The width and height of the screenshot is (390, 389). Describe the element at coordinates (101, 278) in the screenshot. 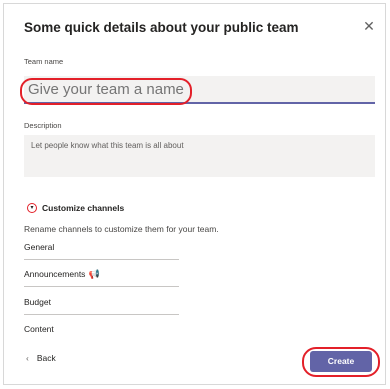

I see `channel-announcements-field: Announcements 📢` at that location.